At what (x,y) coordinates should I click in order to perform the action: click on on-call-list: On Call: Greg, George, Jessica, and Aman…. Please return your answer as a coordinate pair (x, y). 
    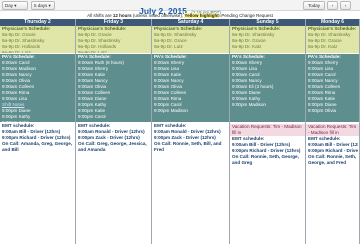
    Looking at the image, I should click on (112, 146).